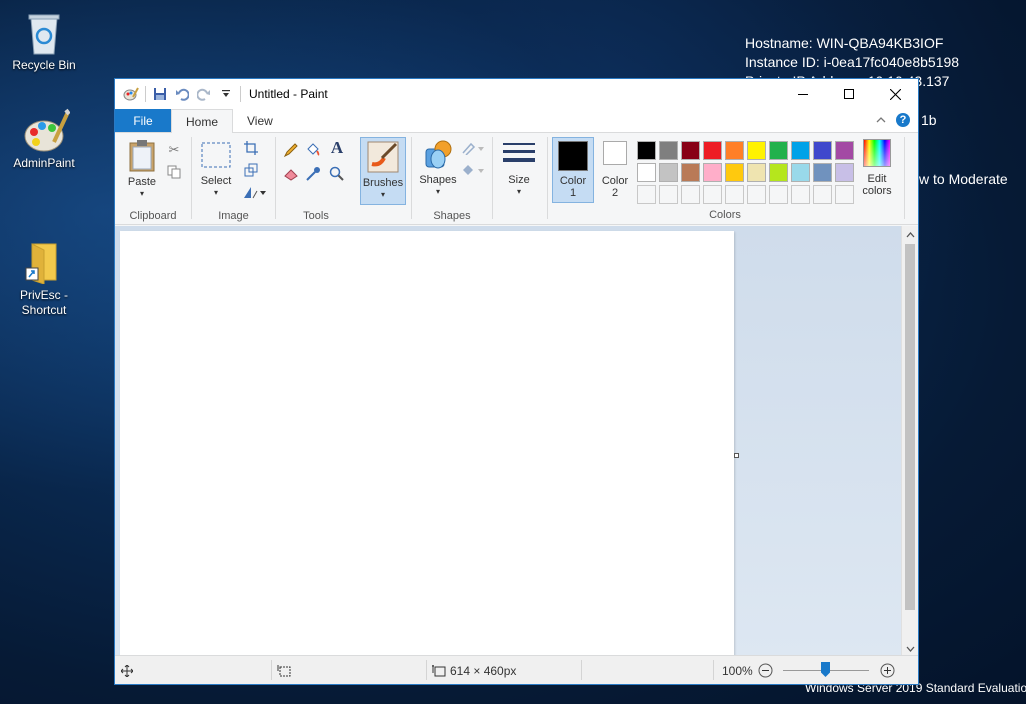 The height and width of the screenshot is (704, 1026). What do you see at coordinates (182, 94) in the screenshot?
I see `undo-icon` at bounding box center [182, 94].